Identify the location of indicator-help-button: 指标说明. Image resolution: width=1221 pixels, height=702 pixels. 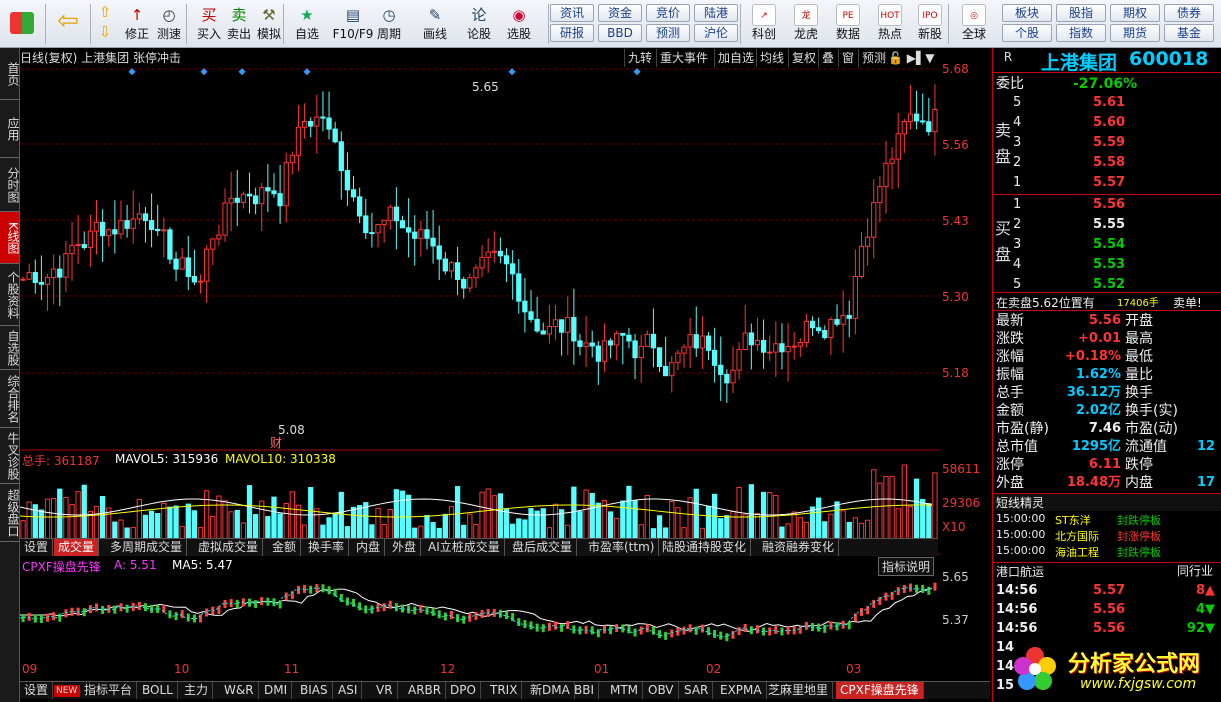
(906, 566).